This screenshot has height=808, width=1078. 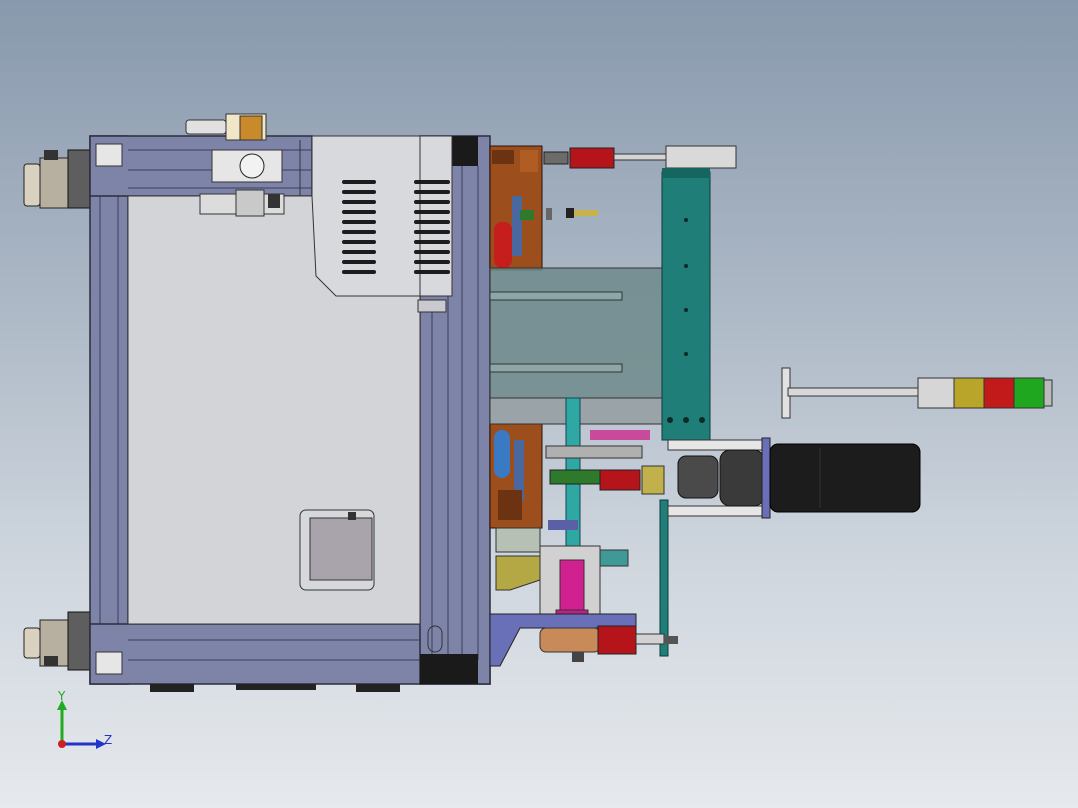 What do you see at coordinates (685, 412) in the screenshot?
I see `teal-vertical-rail` at bounding box center [685, 412].